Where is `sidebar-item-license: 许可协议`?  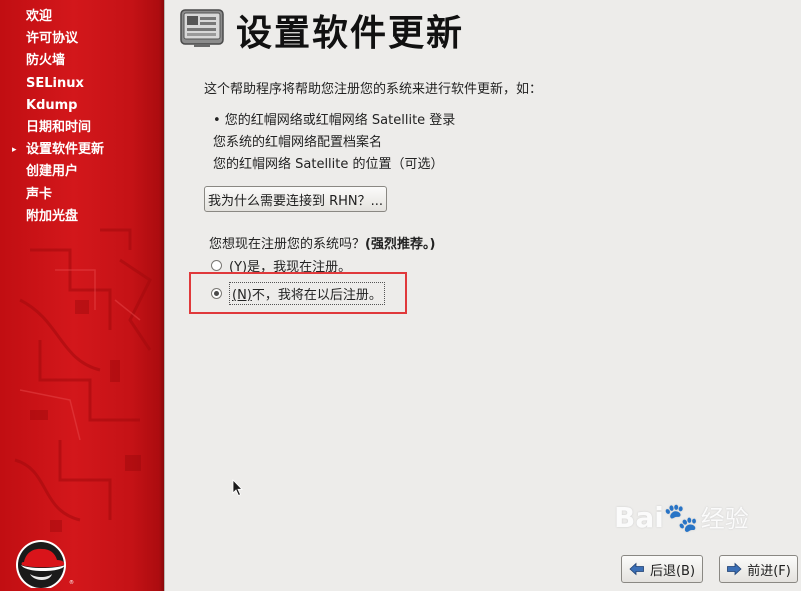
sidebar-item-license: 许可协议 is located at coordinates (82, 39).